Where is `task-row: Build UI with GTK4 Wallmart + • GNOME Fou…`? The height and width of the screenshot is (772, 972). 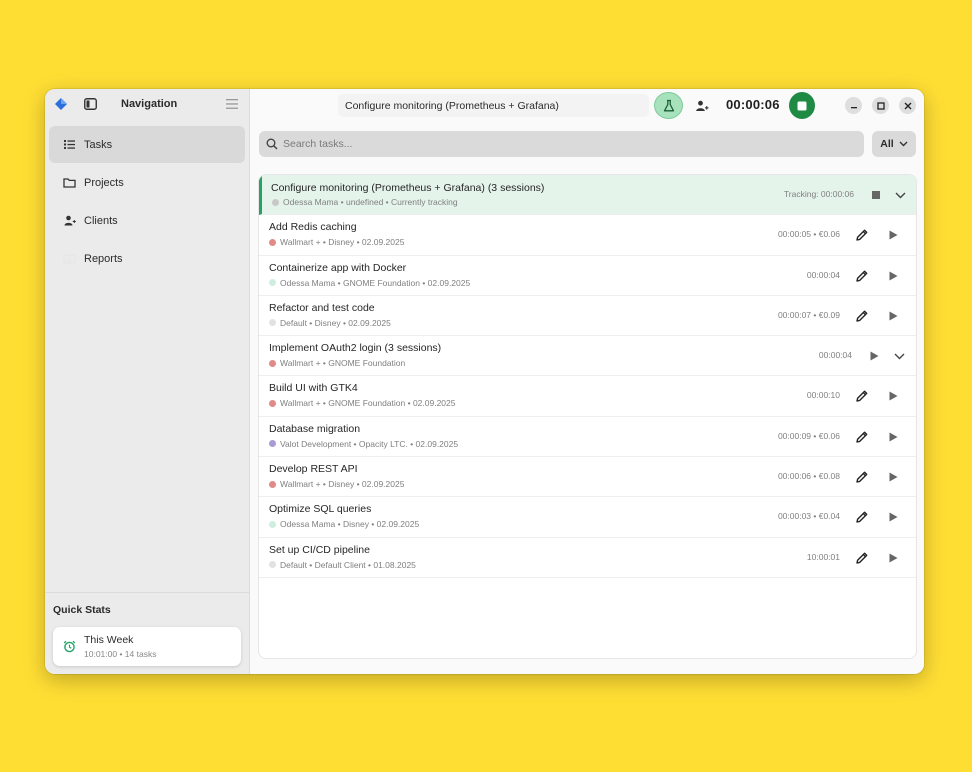
task-row: Build UI with GTK4 Wallmart + • GNOME Fou… is located at coordinates (587, 396).